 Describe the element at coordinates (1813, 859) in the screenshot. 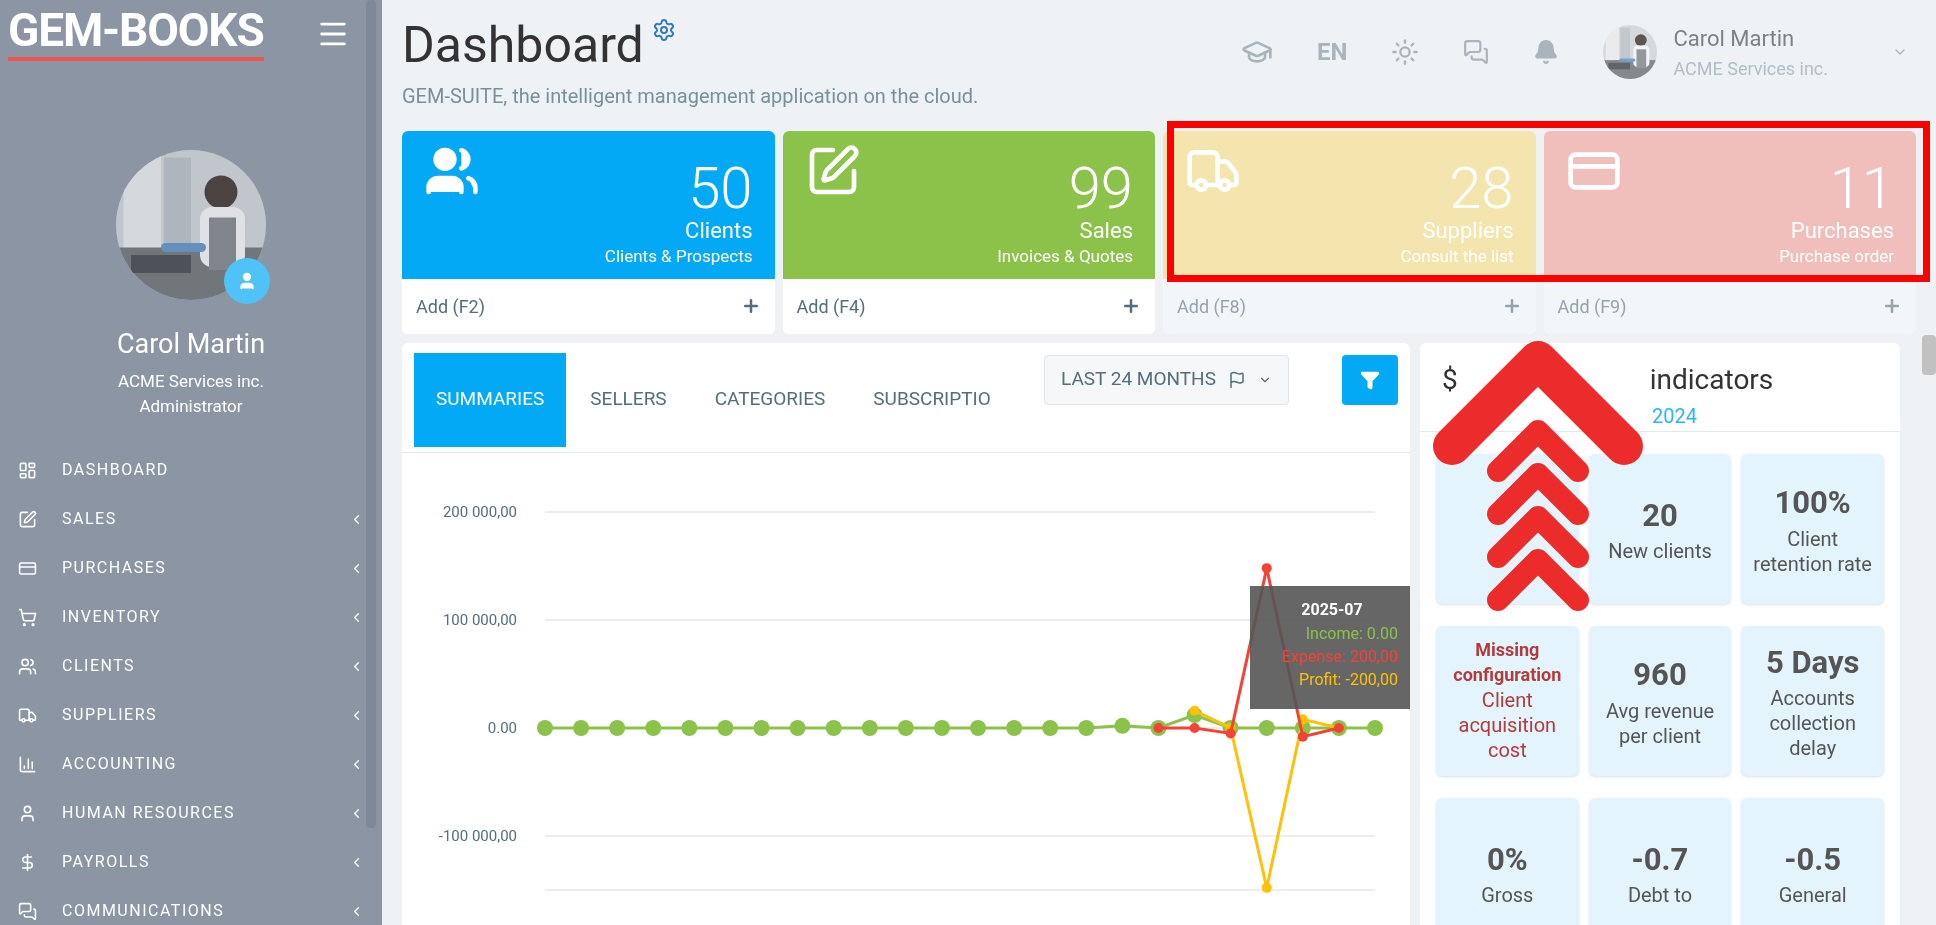

I see `indicator-value: -0.5` at that location.